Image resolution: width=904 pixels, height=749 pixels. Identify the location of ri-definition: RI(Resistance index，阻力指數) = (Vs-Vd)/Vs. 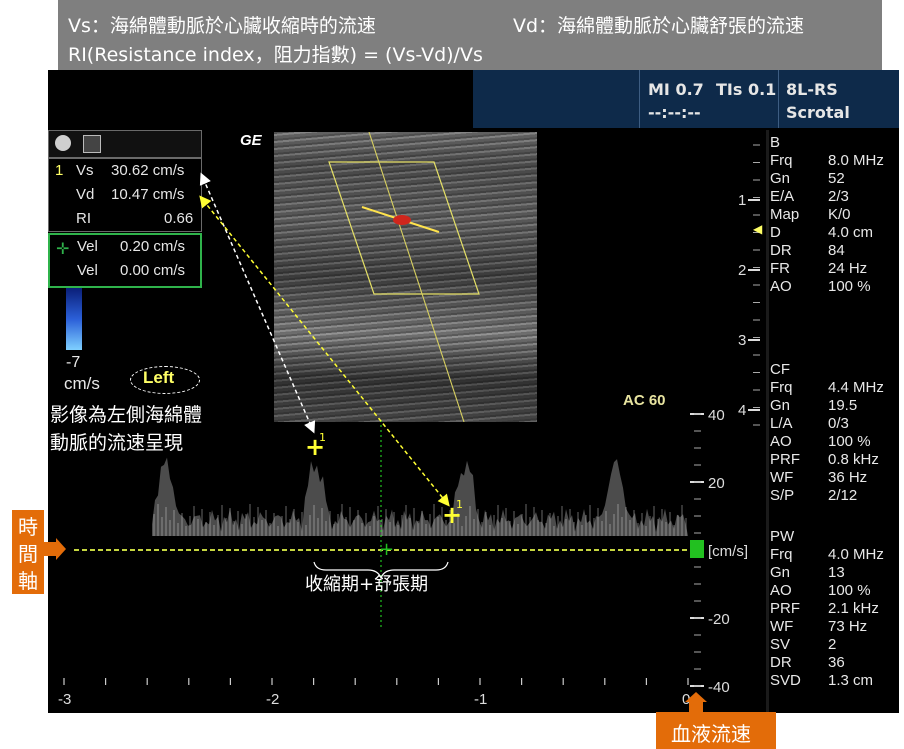
(275, 55).